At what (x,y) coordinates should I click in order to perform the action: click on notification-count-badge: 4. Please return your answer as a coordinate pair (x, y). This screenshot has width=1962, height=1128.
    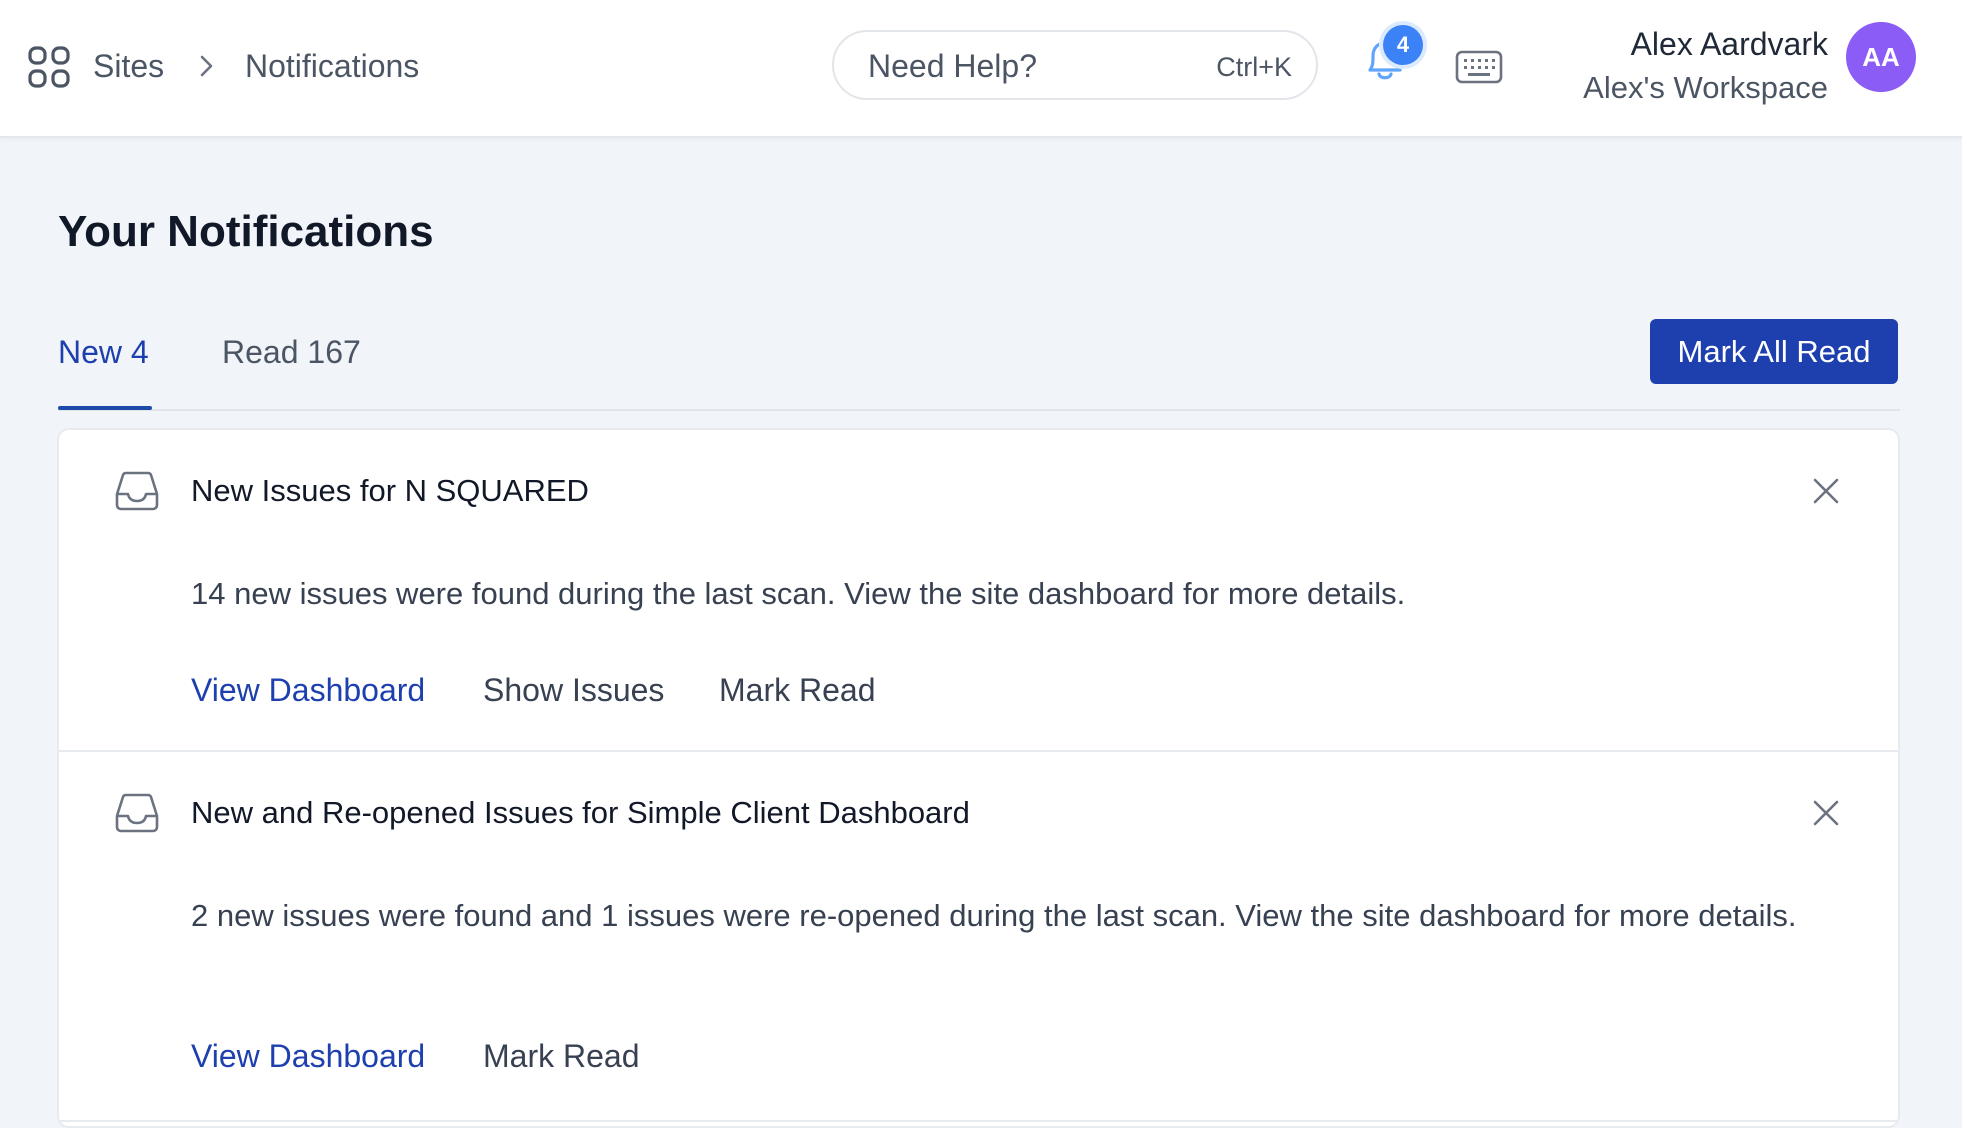
    Looking at the image, I should click on (1403, 45).